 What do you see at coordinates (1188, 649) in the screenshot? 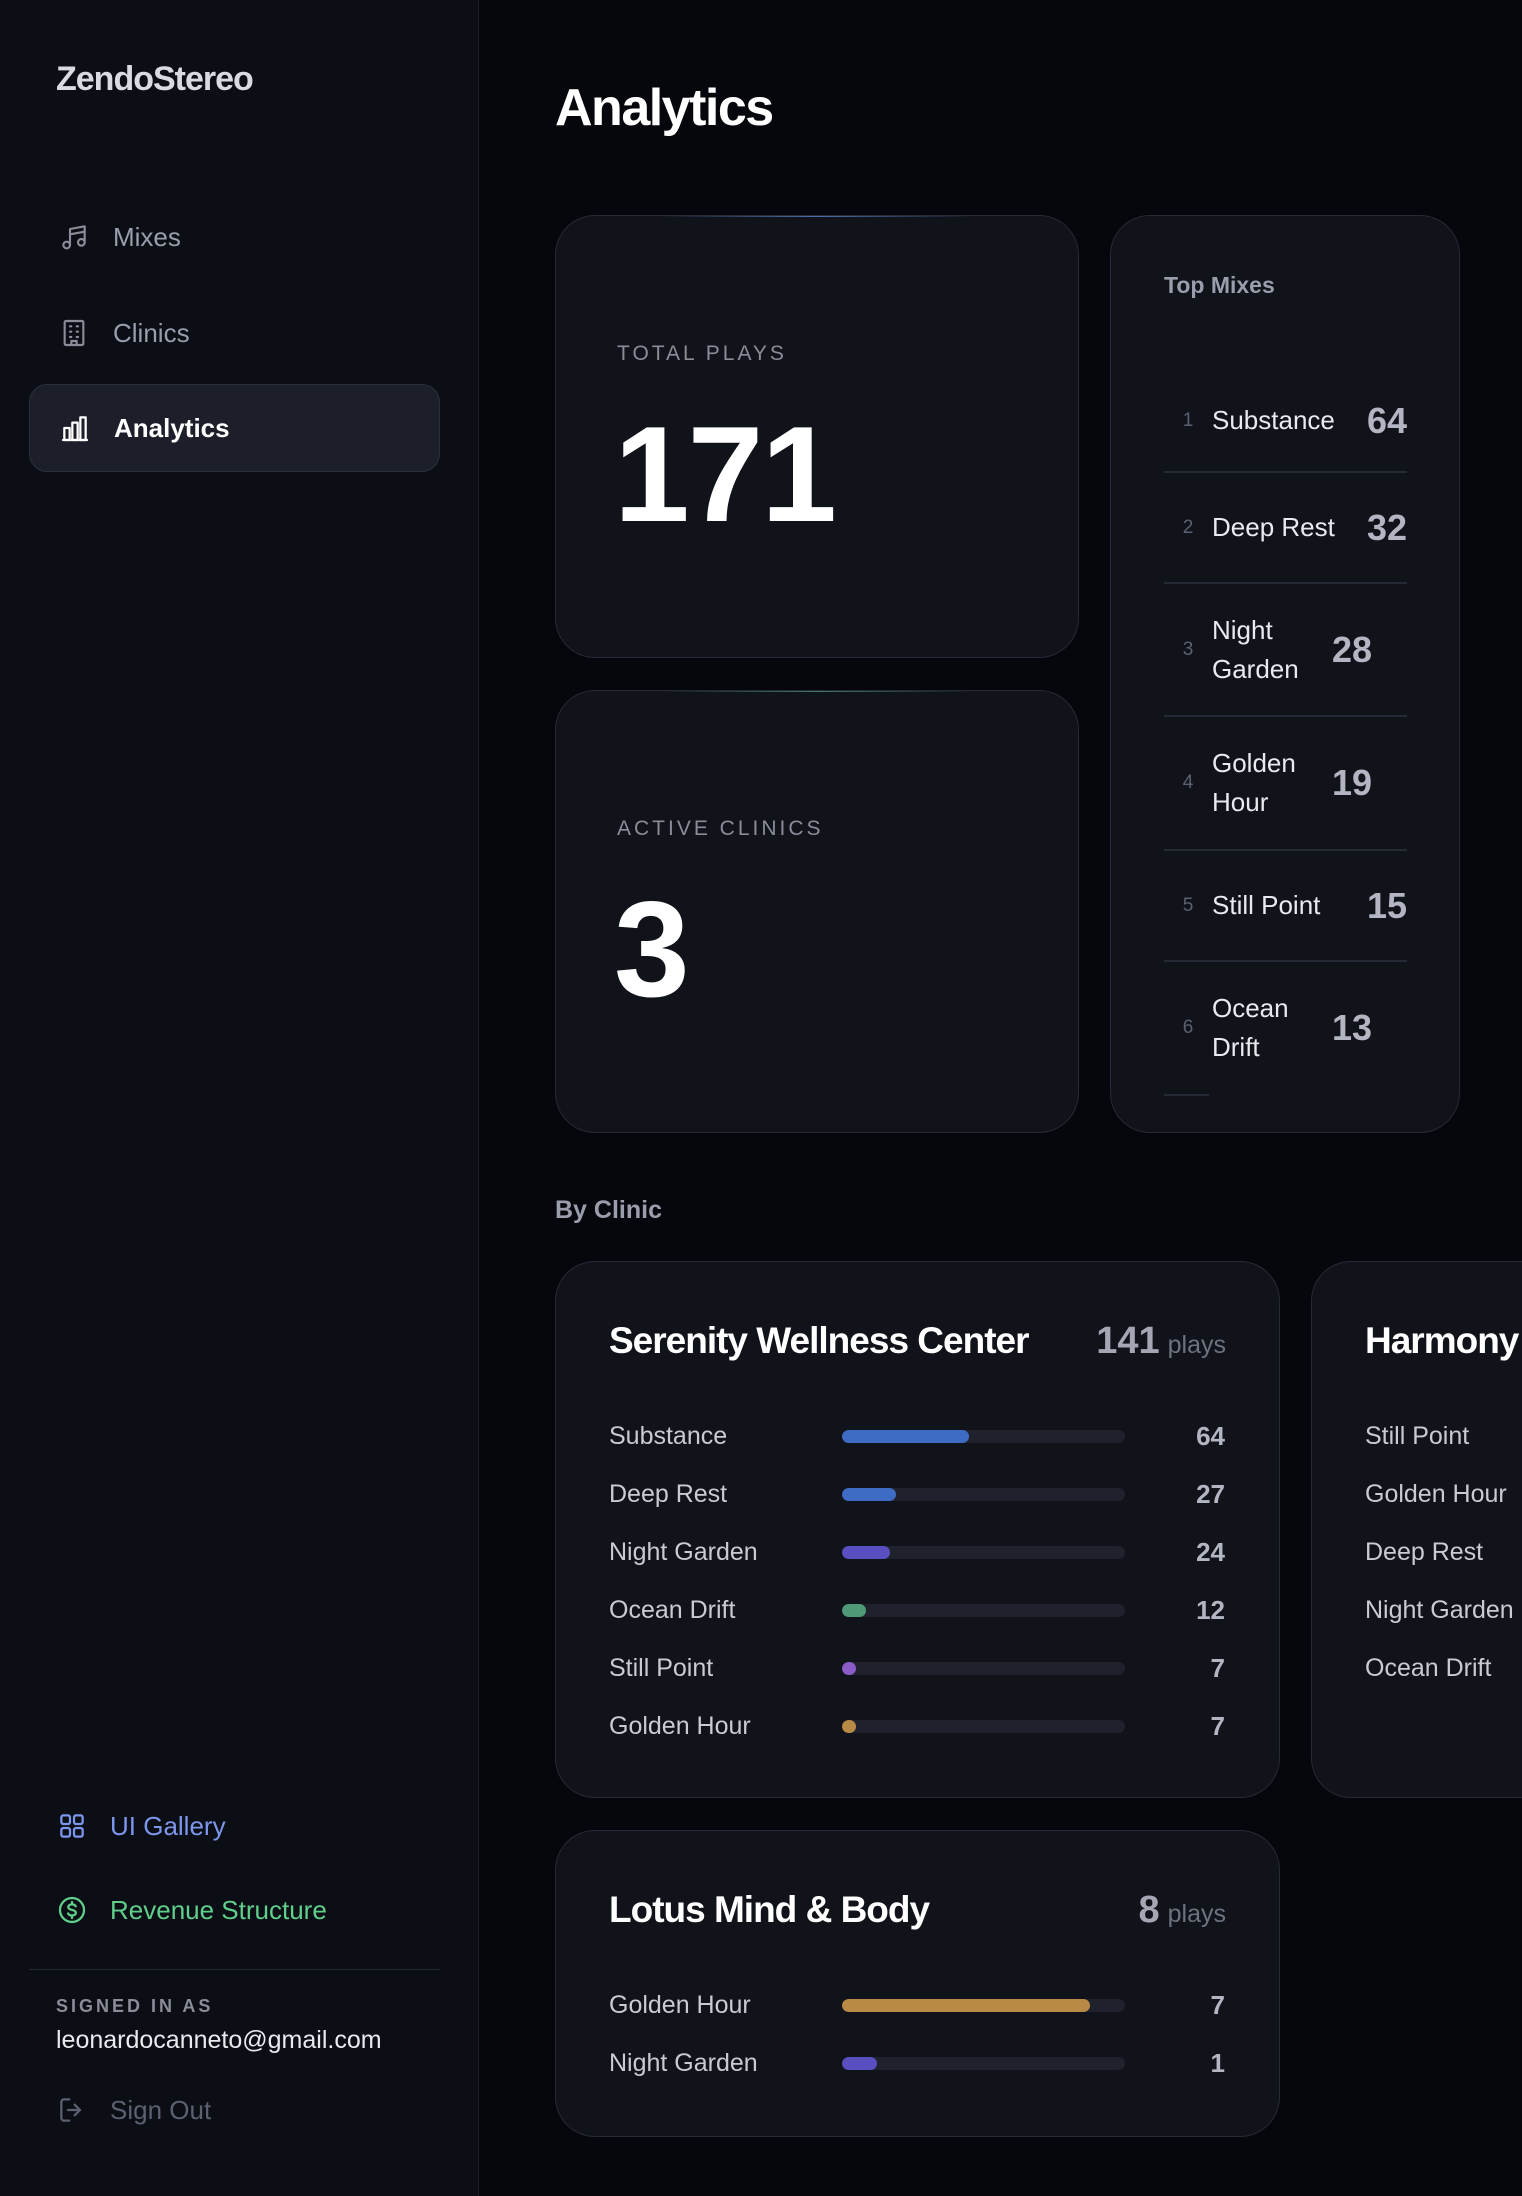
I see `rank-number: 3` at bounding box center [1188, 649].